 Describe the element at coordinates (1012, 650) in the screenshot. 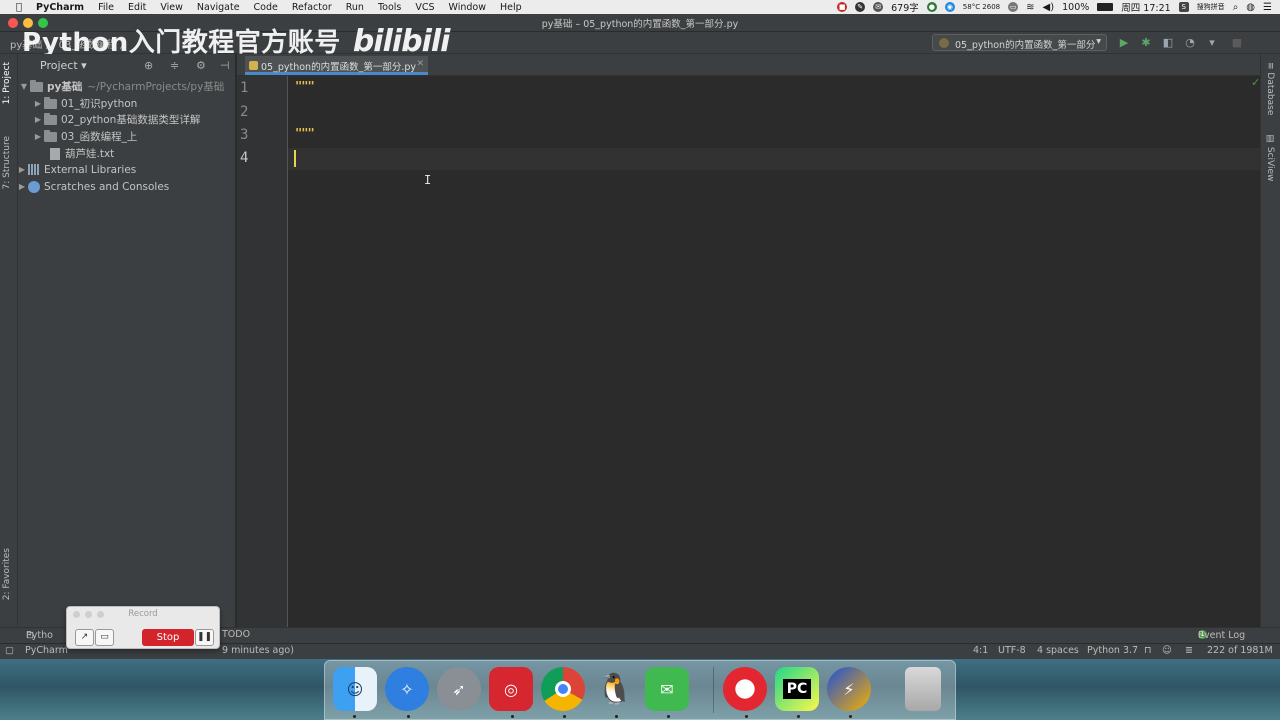

I see `file-encoding: UTF-8` at that location.